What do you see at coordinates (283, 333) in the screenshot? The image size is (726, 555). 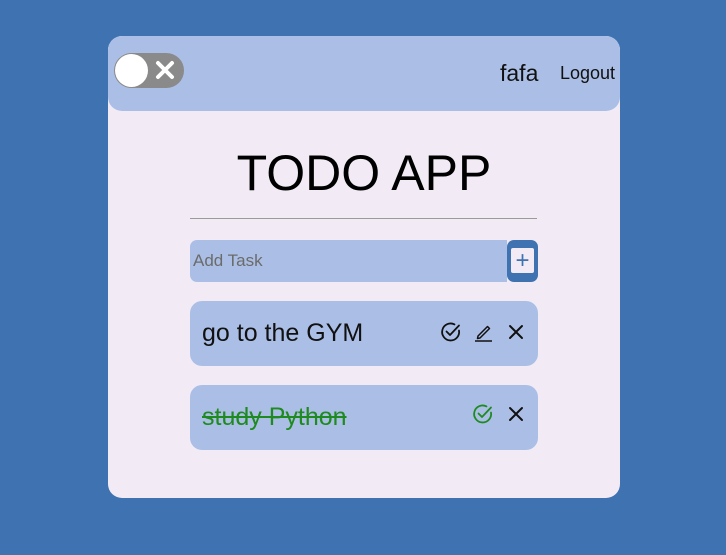 I see `task-label: go to the GYM` at bounding box center [283, 333].